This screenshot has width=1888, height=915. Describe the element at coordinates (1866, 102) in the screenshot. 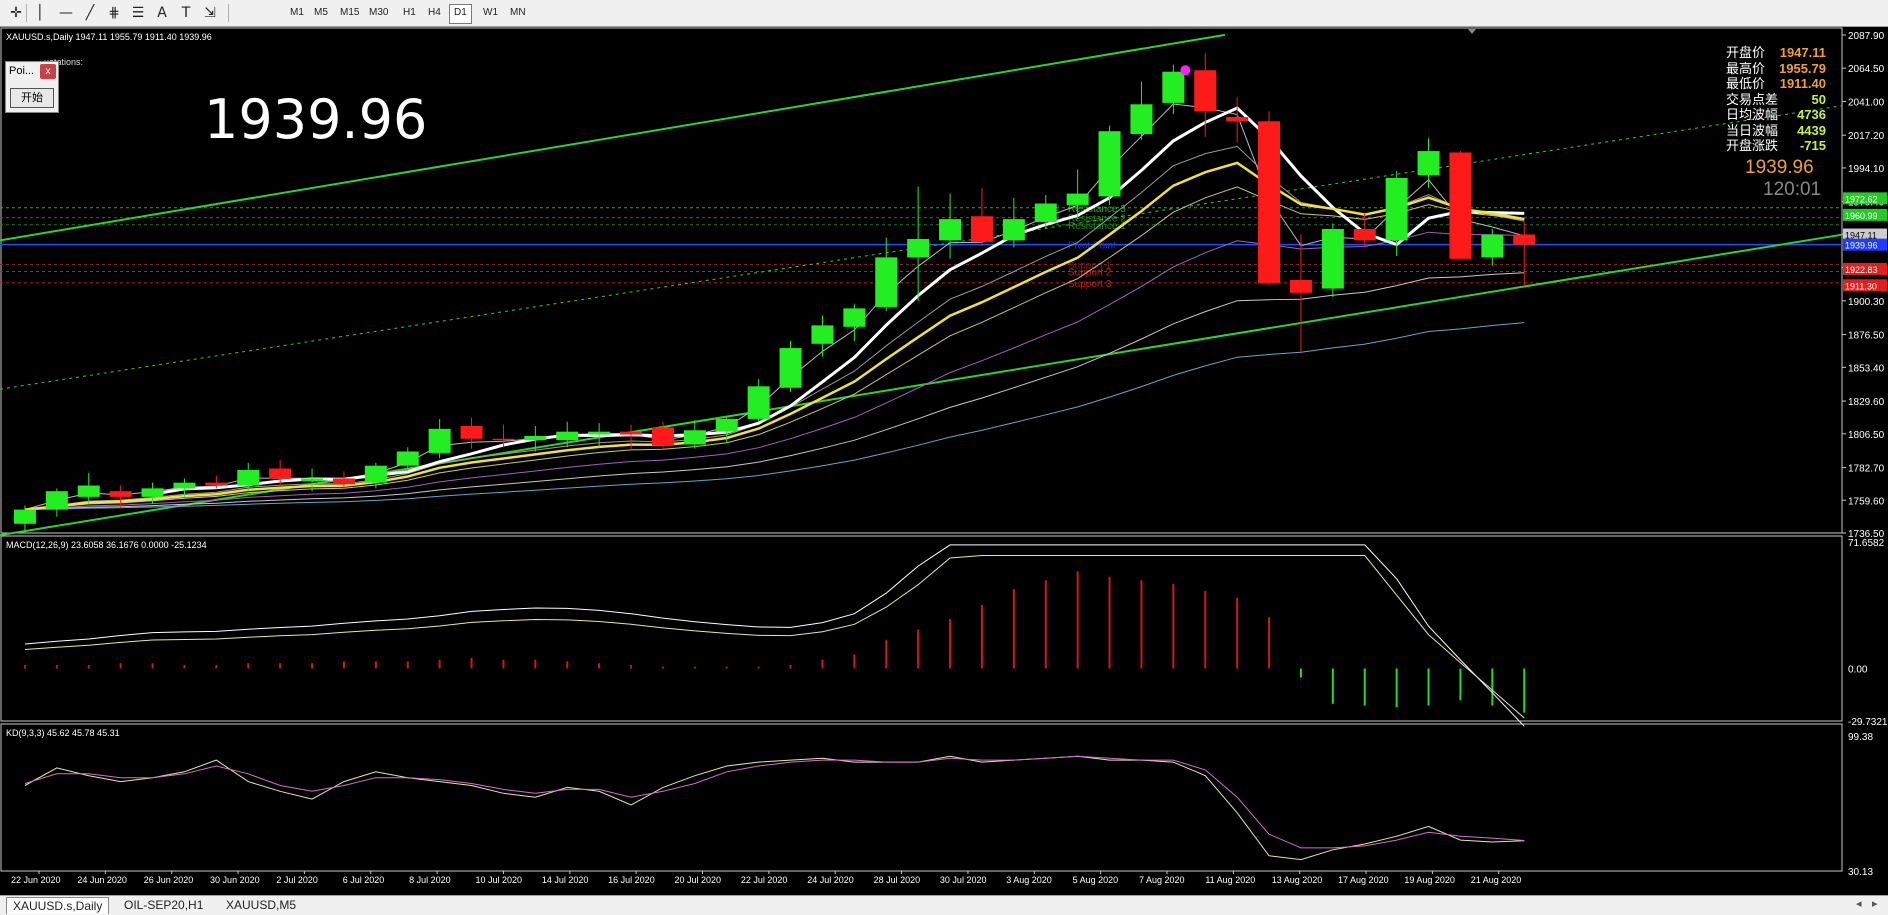

I see `y-tick-label: 2041.00` at that location.